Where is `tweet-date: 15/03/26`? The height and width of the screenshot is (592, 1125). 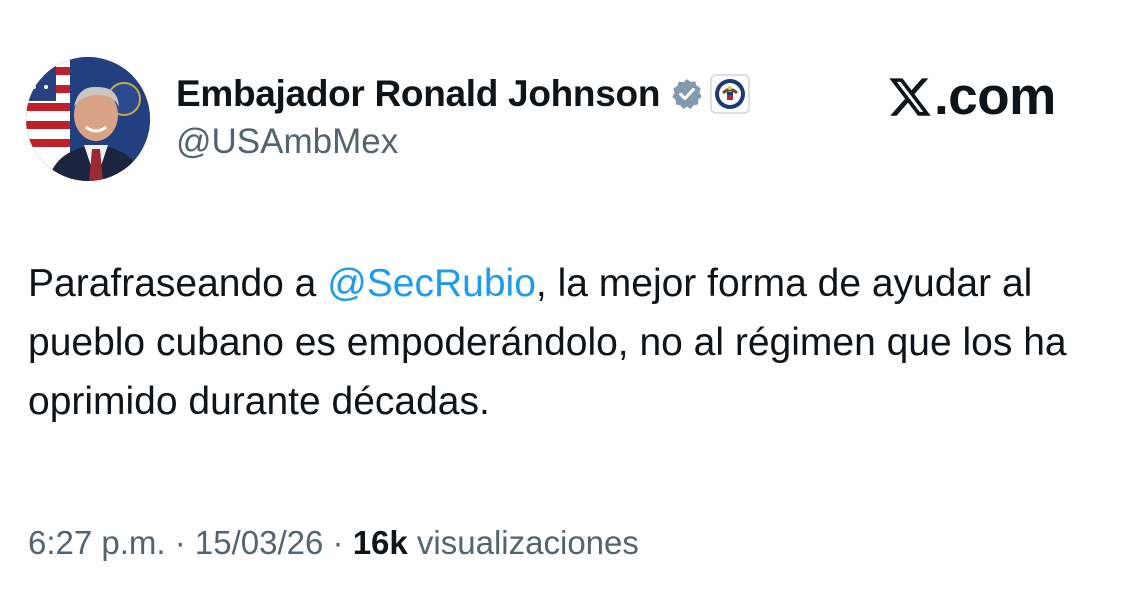
tweet-date: 15/03/26 is located at coordinates (259, 542).